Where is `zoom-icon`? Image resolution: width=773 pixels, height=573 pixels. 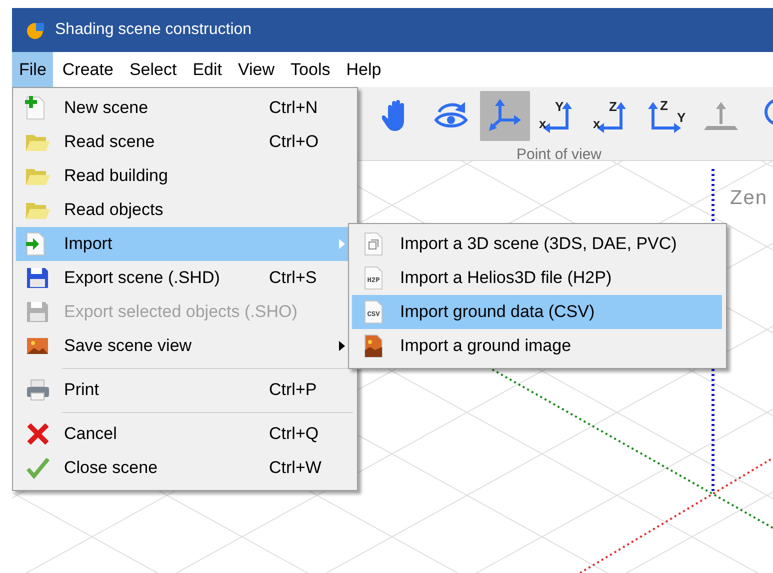 zoom-icon is located at coordinates (767, 112).